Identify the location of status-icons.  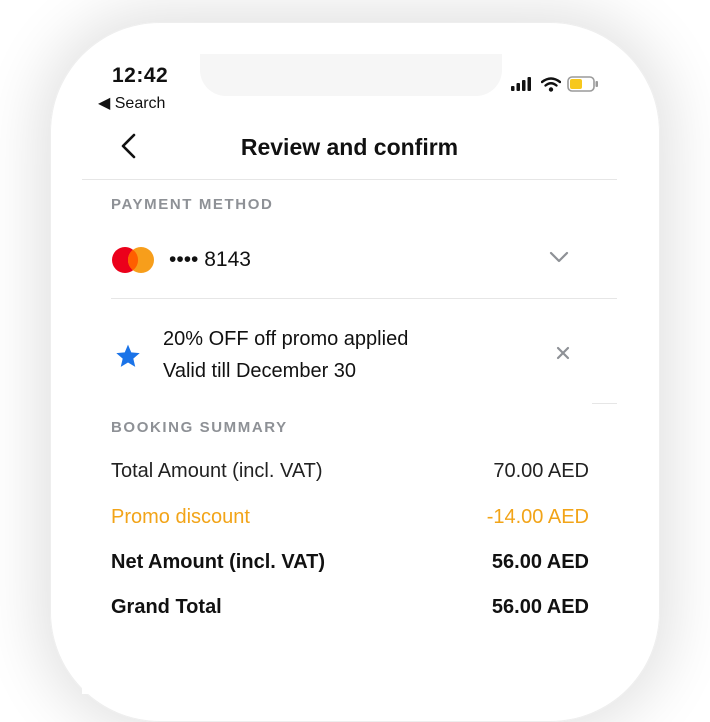
(555, 84).